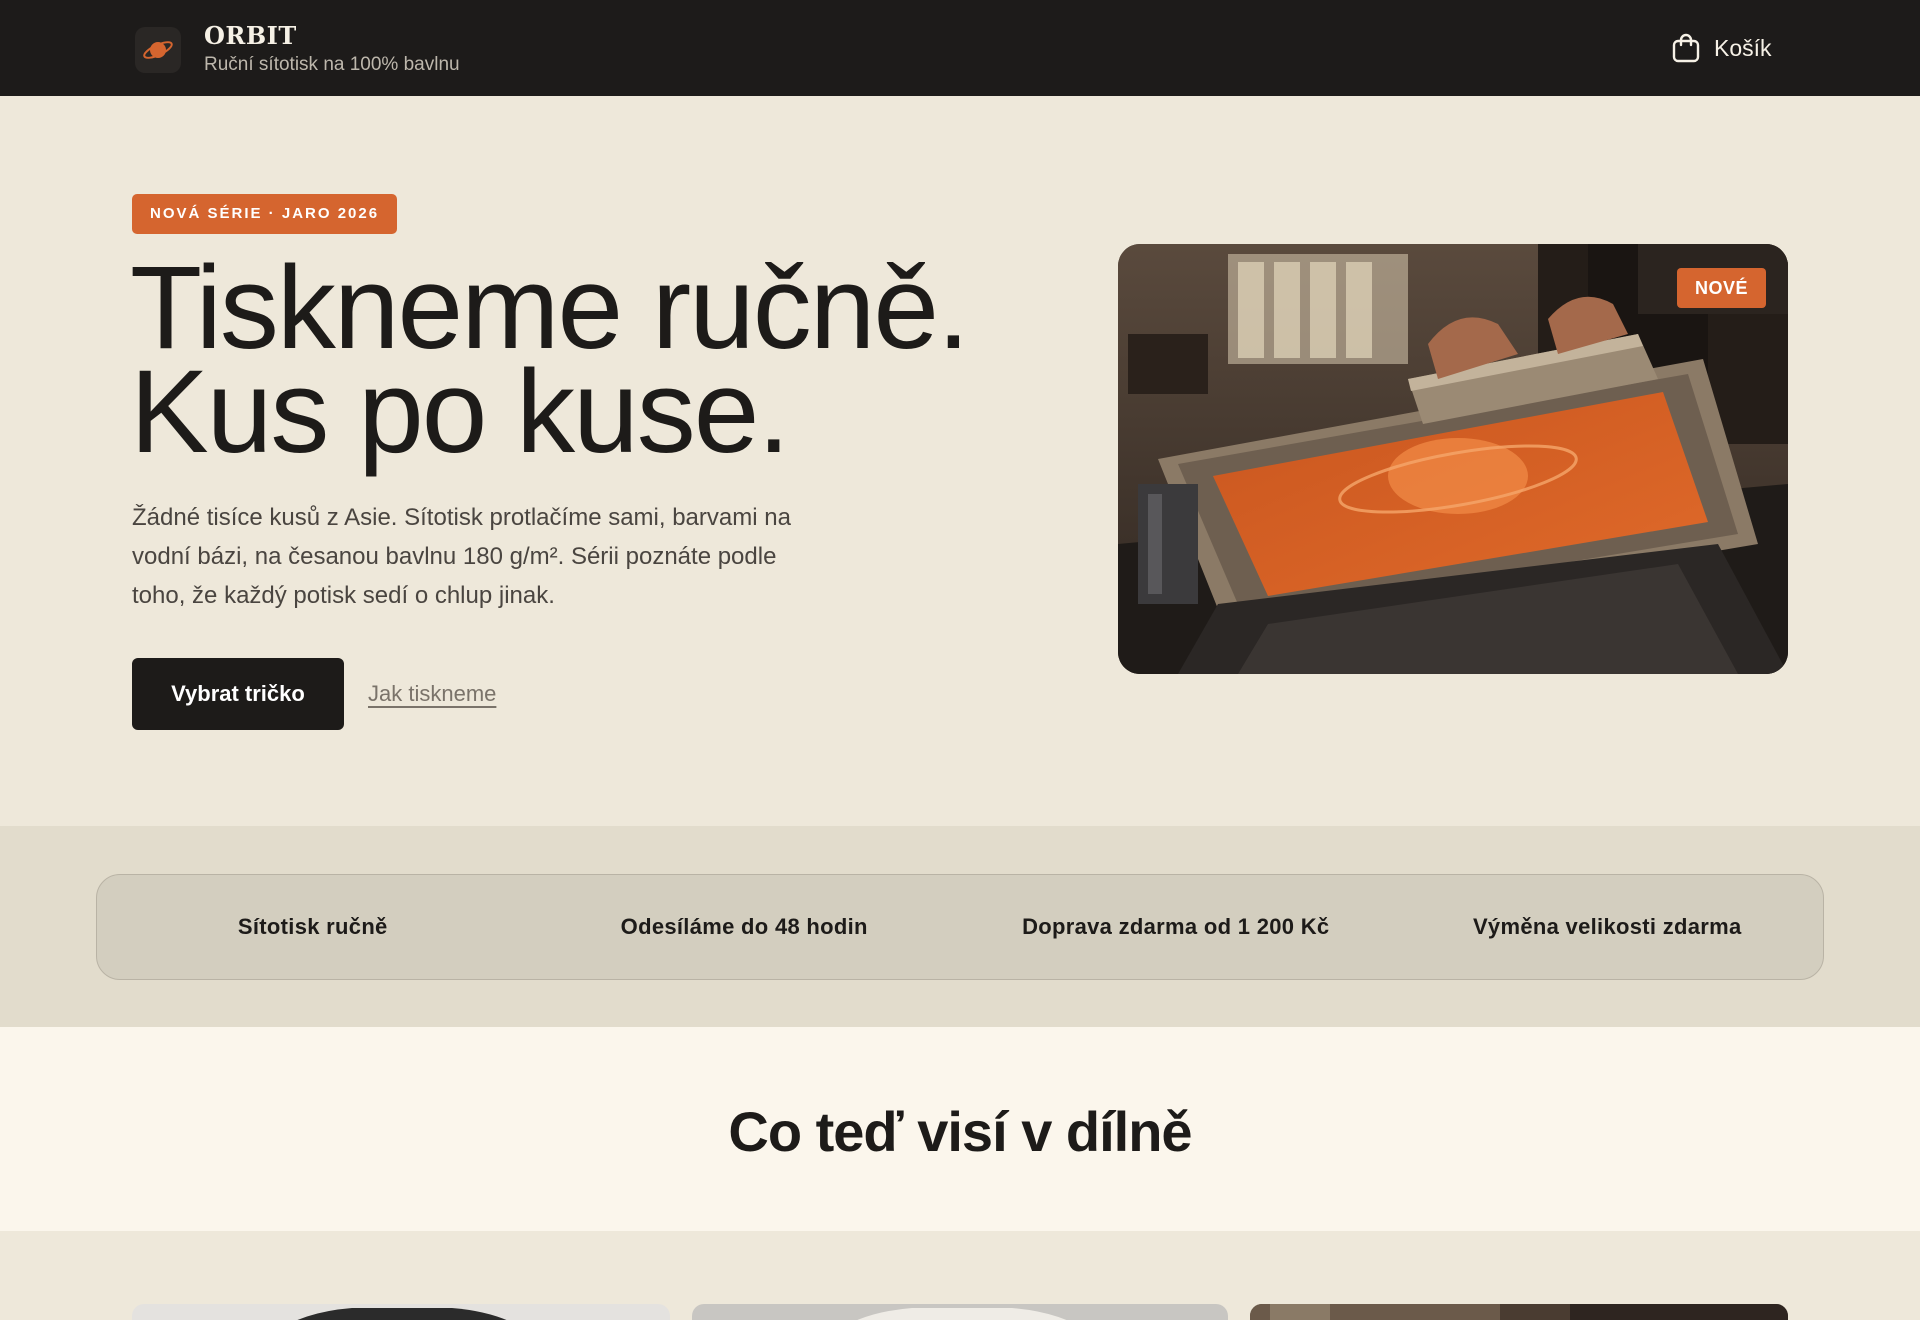 The image size is (1920, 1320). Describe the element at coordinates (1686, 48) in the screenshot. I see `shopping-bag-icon` at that location.